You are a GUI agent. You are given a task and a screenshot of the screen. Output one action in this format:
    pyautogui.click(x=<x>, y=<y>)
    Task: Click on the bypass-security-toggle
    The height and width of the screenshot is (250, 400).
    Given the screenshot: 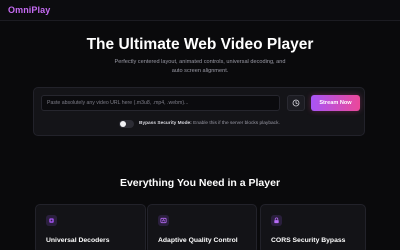 What is the action you would take?
    pyautogui.click(x=126, y=123)
    